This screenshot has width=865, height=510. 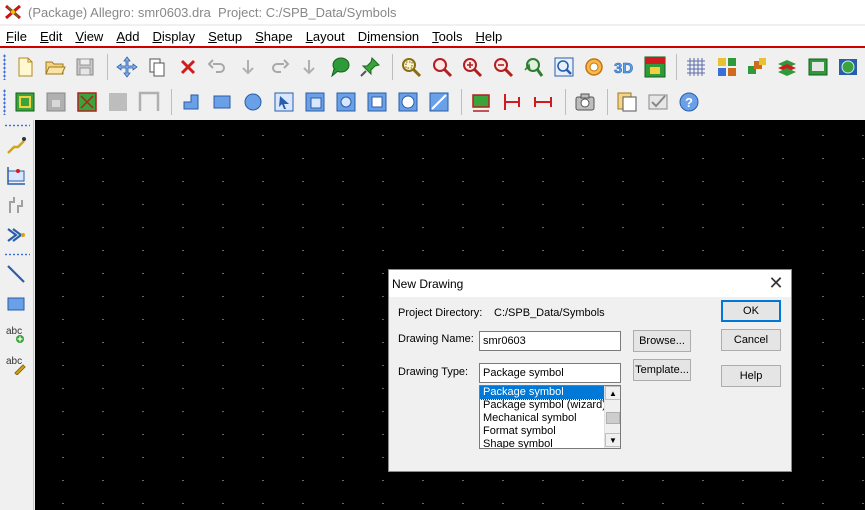 I want to click on flip-view-icon, so click(x=654, y=67).